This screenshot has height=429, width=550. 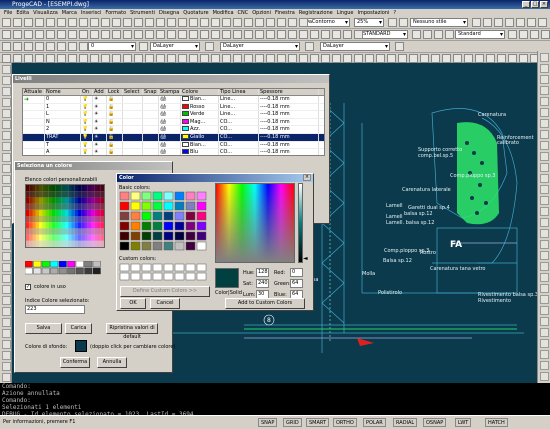 What do you see at coordinates (195, 13) in the screenshot?
I see `menu-item: Quotature` at bounding box center [195, 13].